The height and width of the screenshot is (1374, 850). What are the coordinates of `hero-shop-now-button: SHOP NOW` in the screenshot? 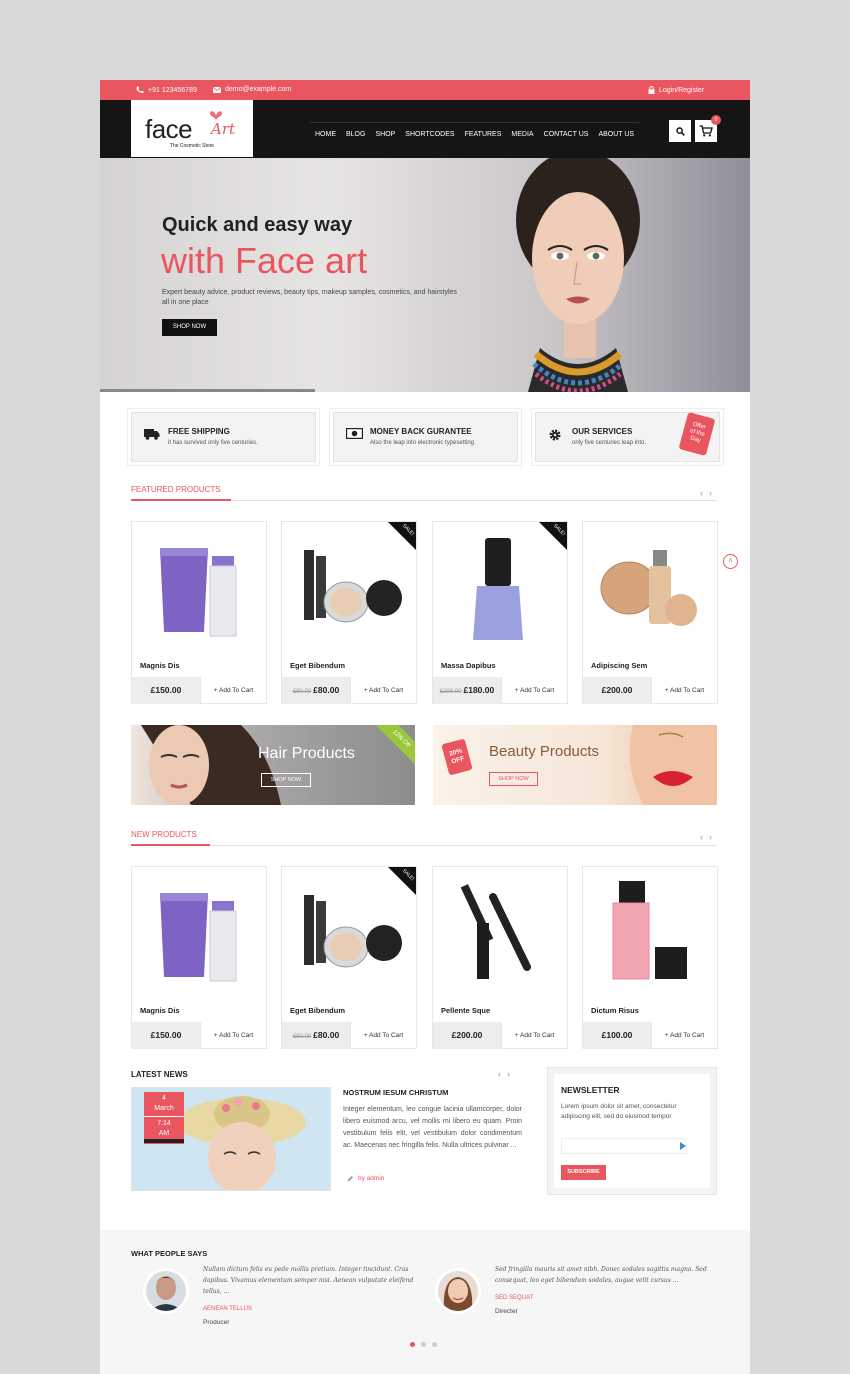 It's located at (189, 327).